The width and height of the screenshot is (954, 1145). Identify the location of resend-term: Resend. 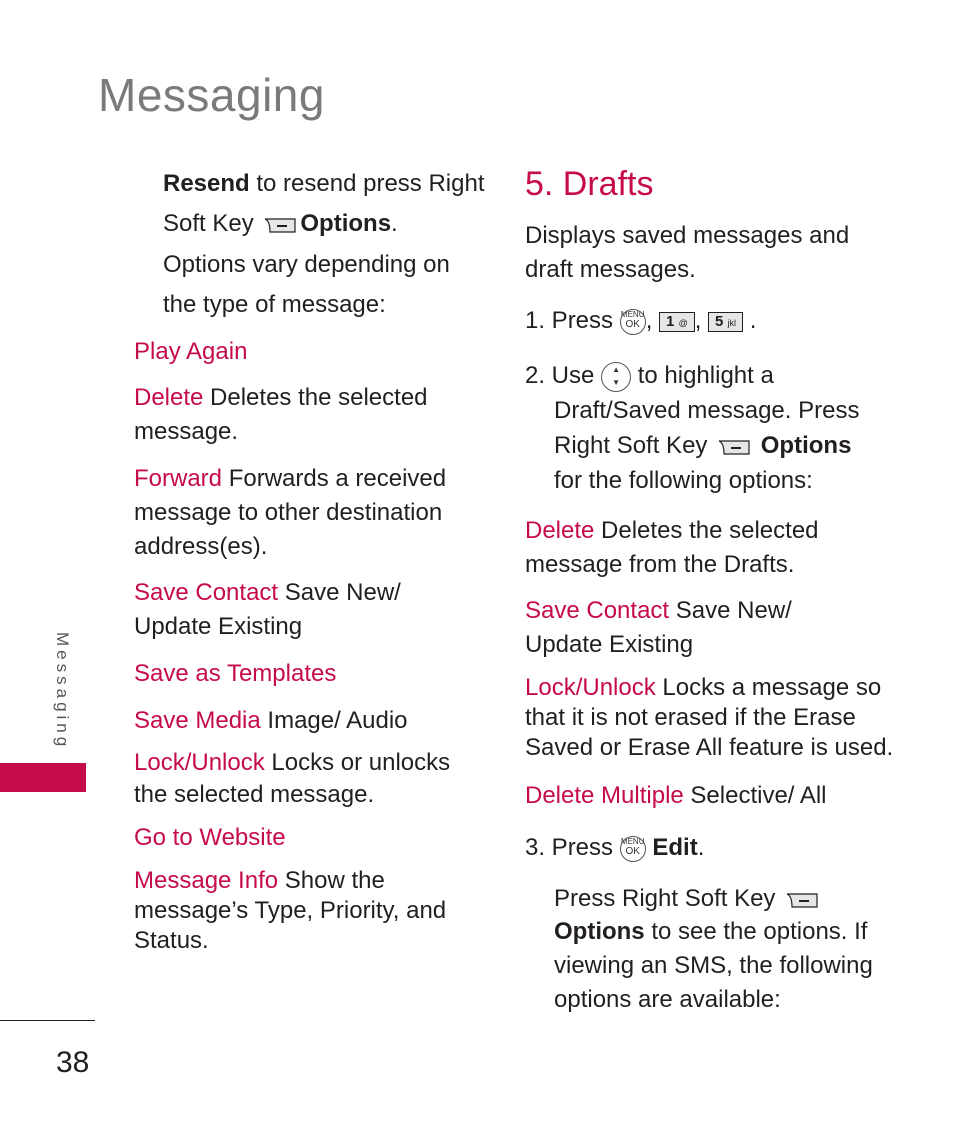
(206, 183).